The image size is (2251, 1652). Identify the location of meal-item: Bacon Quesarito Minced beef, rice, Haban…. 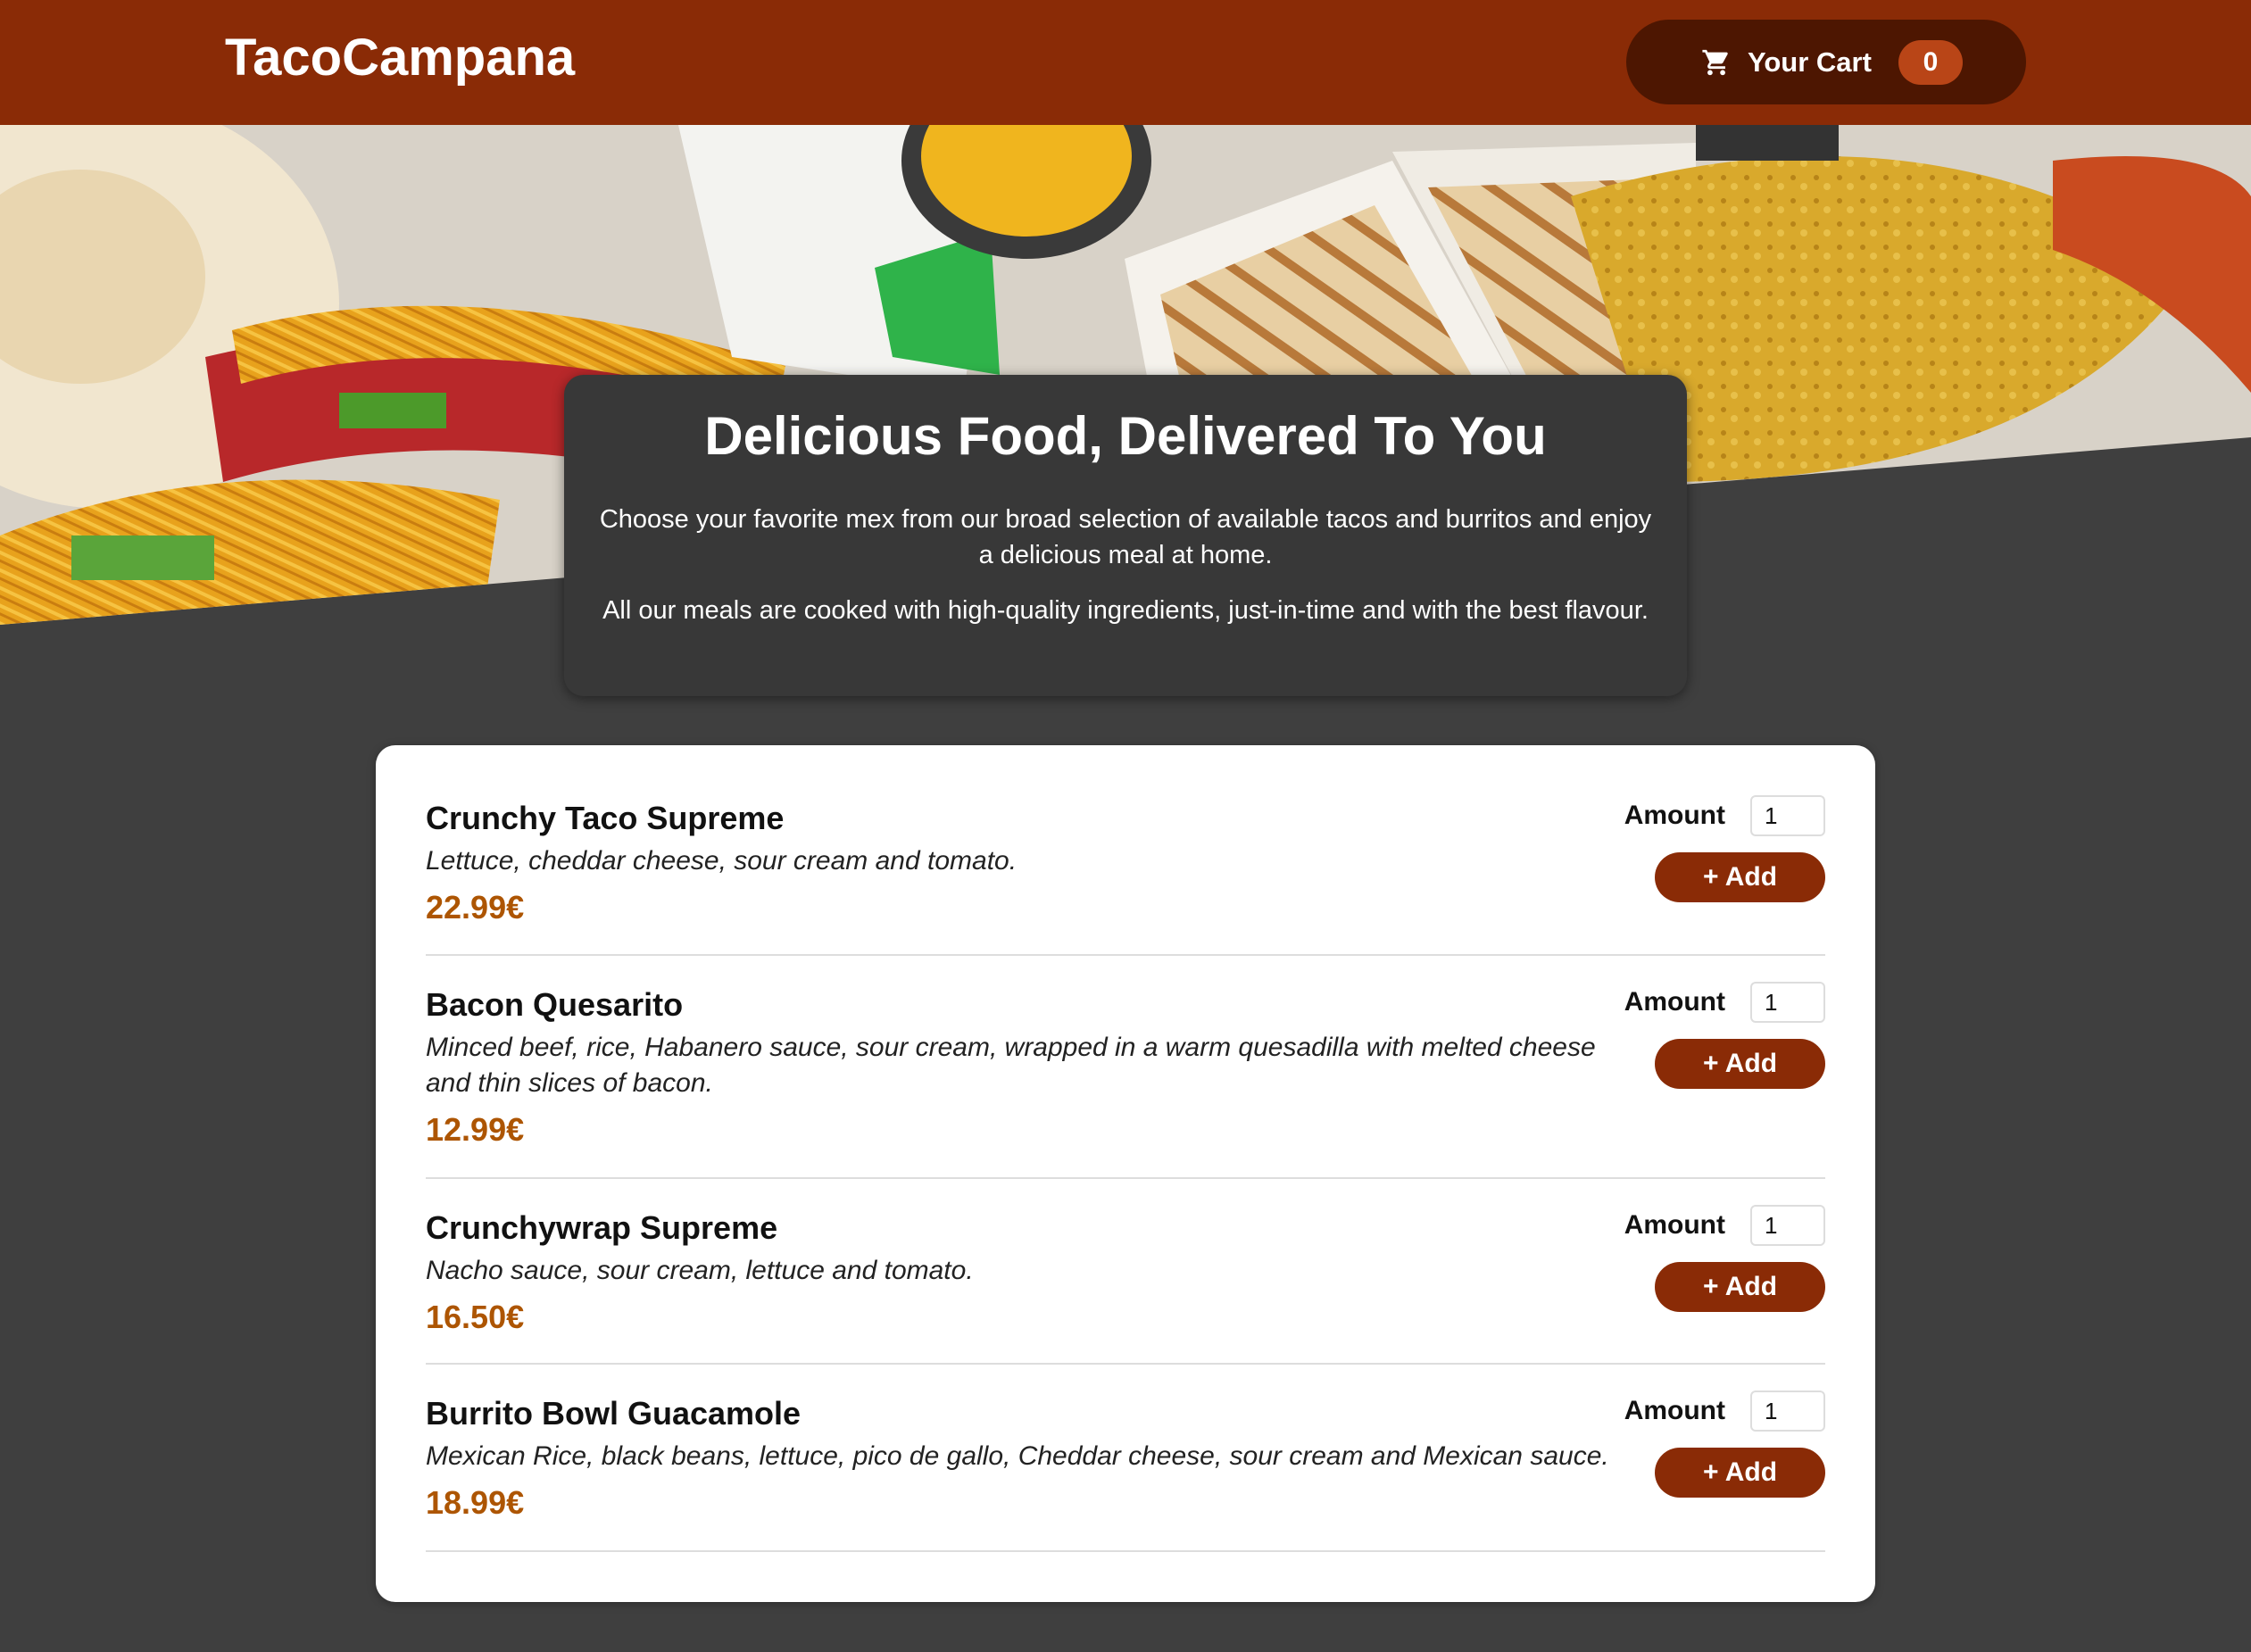
(1125, 1067).